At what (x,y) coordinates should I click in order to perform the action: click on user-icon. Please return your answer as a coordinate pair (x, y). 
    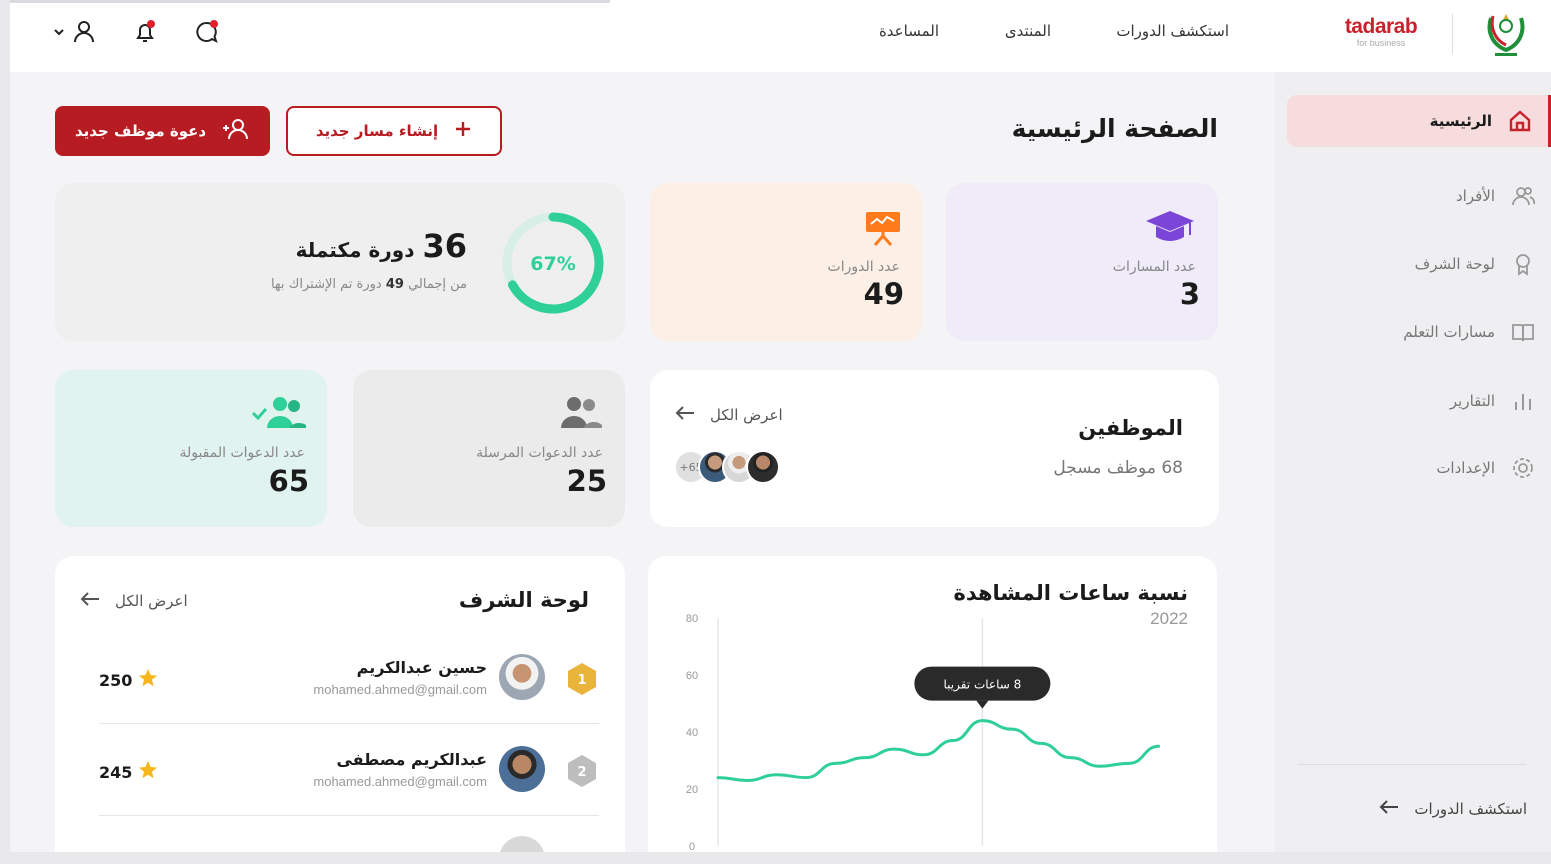
    Looking at the image, I should click on (84, 32).